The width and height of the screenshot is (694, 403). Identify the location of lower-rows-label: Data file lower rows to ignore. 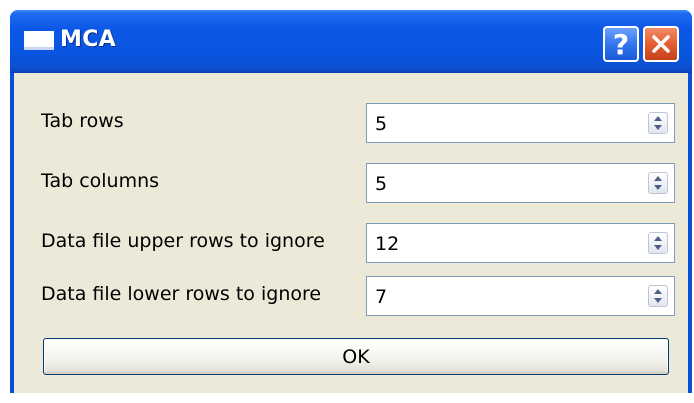
(181, 294).